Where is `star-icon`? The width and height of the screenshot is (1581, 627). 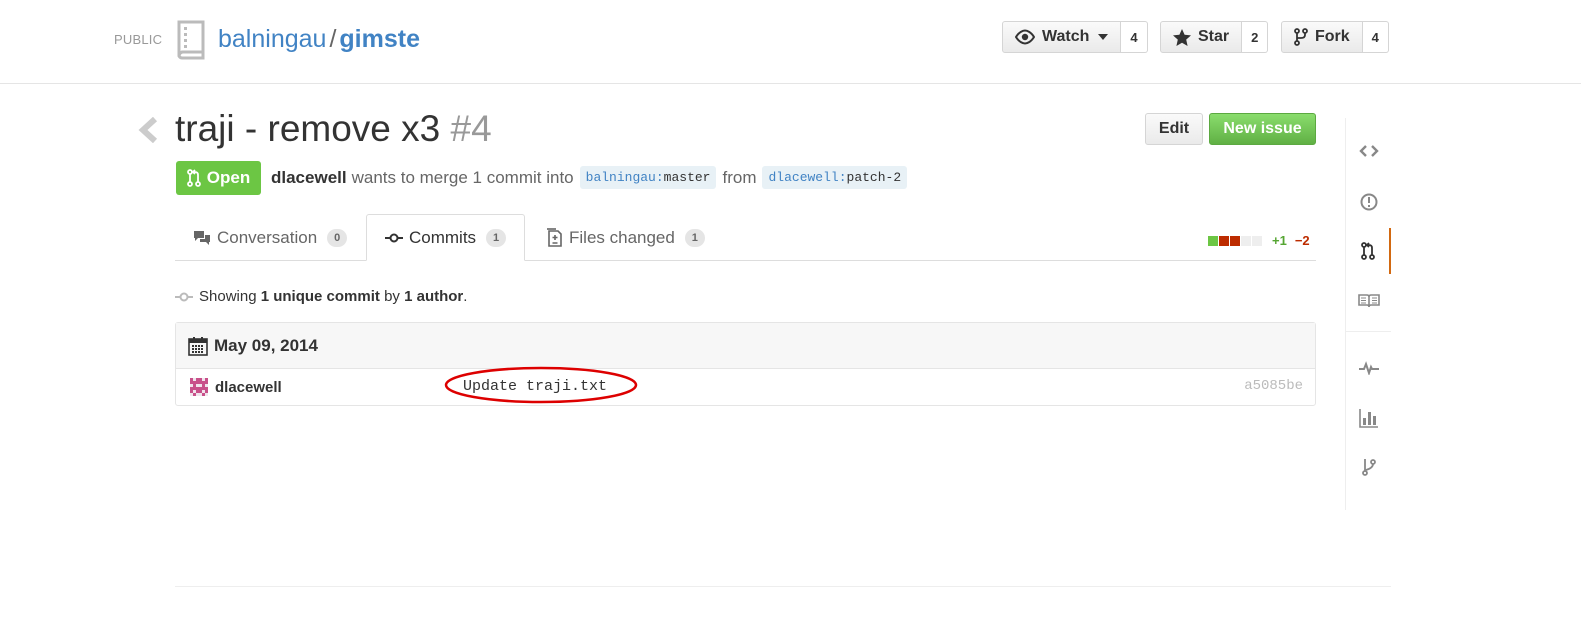
star-icon is located at coordinates (1182, 37).